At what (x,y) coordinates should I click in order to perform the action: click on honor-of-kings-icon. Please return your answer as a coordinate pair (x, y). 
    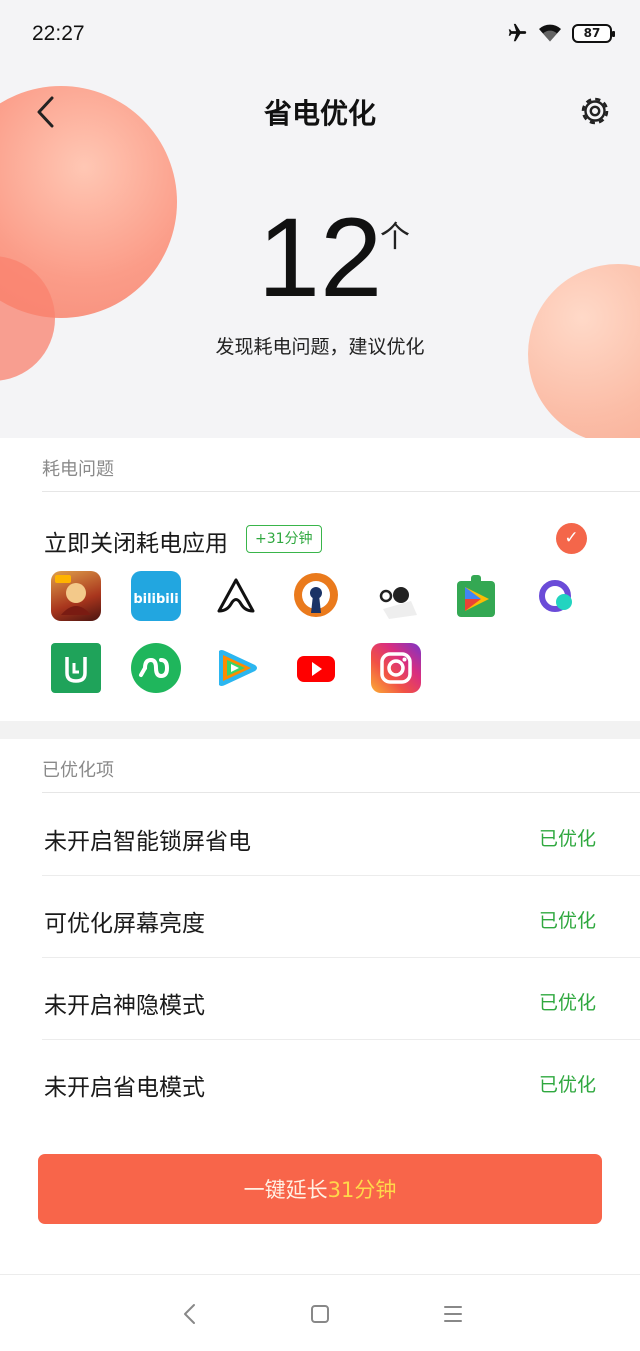
    Looking at the image, I should click on (76, 596).